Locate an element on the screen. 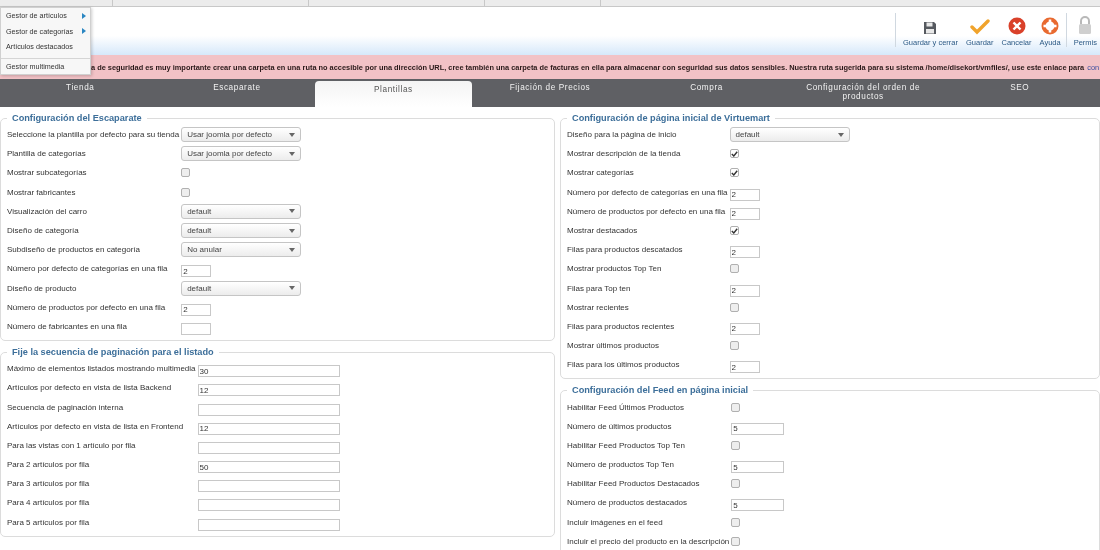 Image resolution: width=1100 pixels, height=550 pixels. checkmark-icon is located at coordinates (979, 27).